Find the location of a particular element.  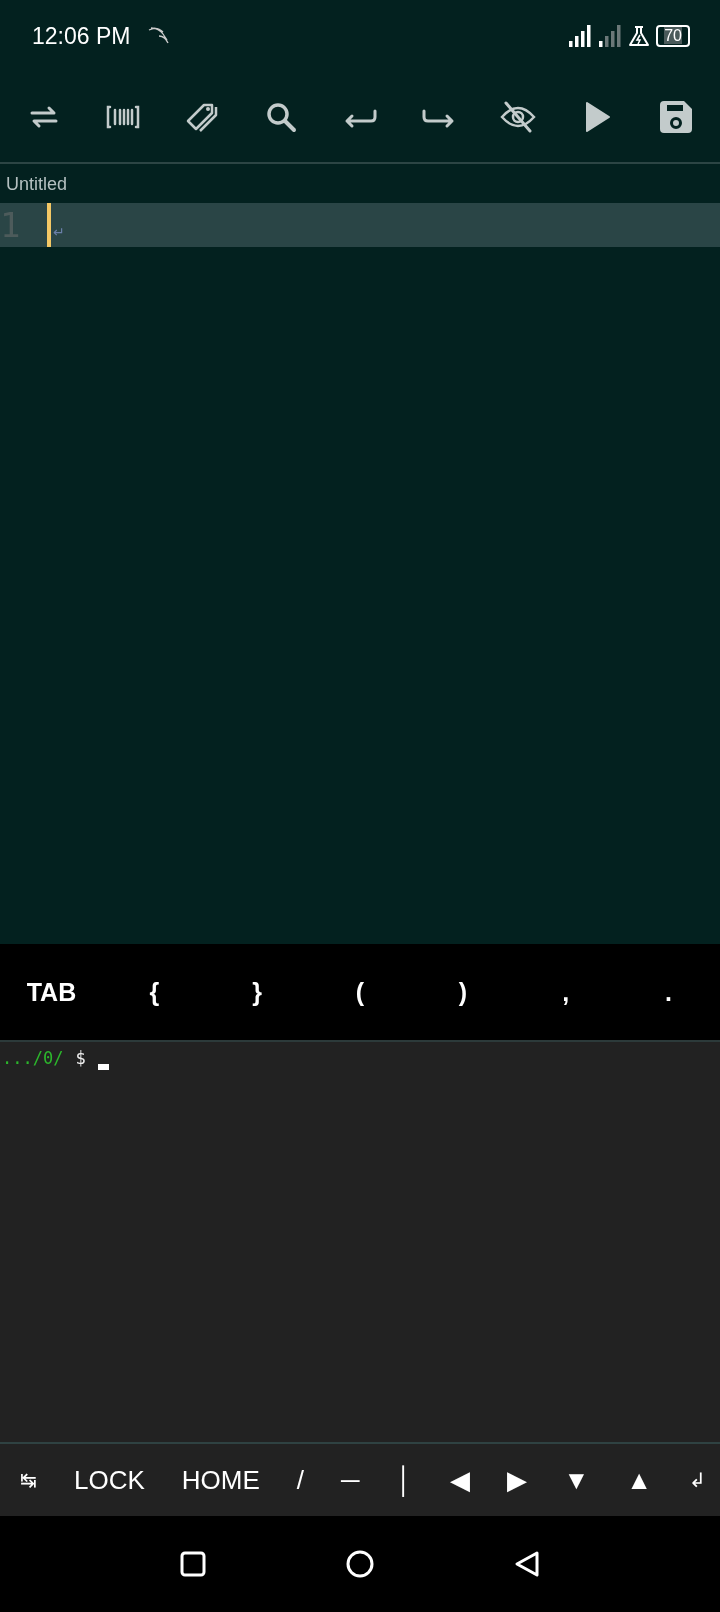

home-button is located at coordinates (360, 1564).